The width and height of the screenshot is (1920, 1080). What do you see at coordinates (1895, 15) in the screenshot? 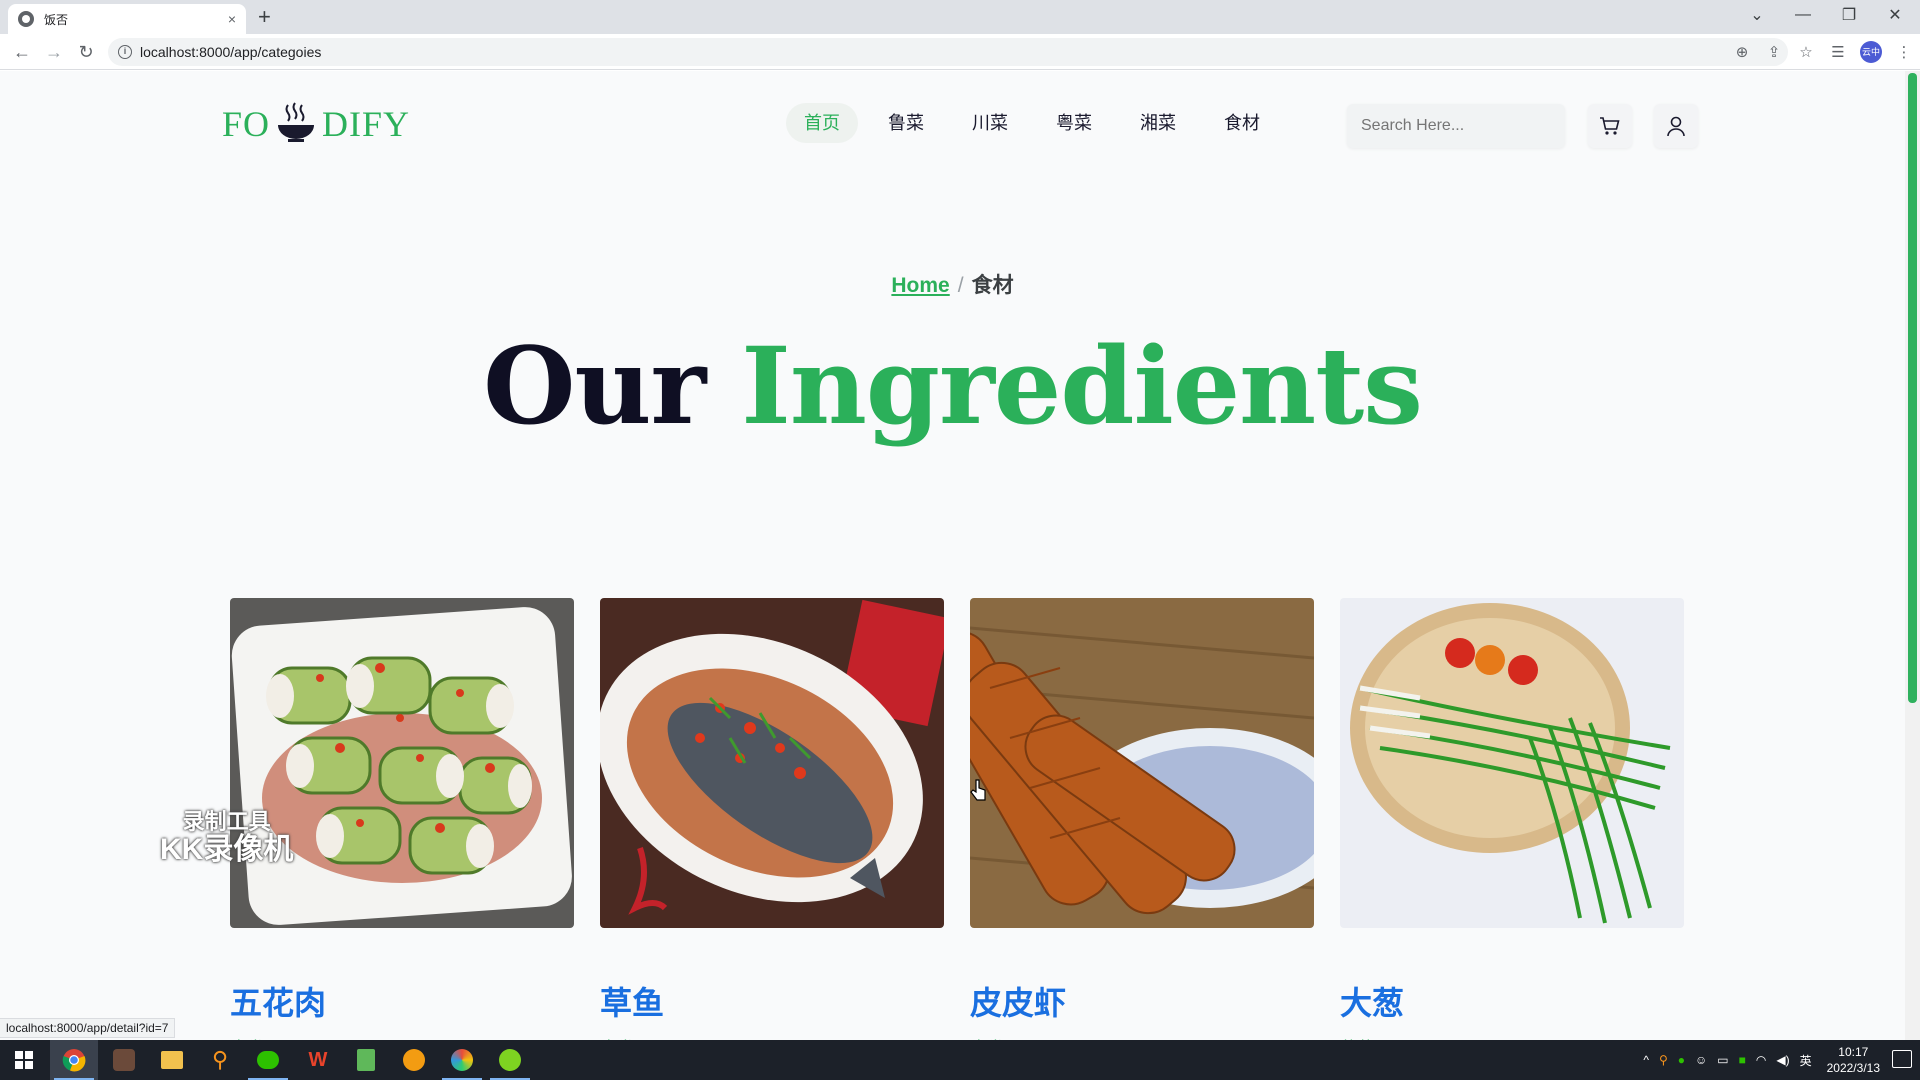
I see `close-window-button: ✕` at bounding box center [1895, 15].